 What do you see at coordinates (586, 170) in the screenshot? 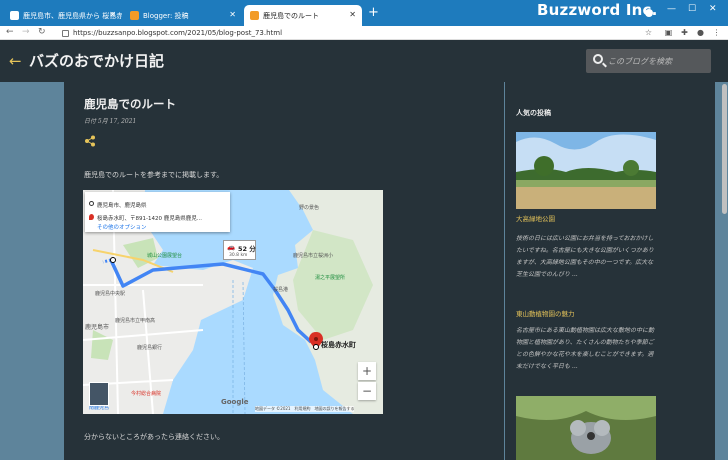
I see `park-thumbnail` at bounding box center [586, 170].